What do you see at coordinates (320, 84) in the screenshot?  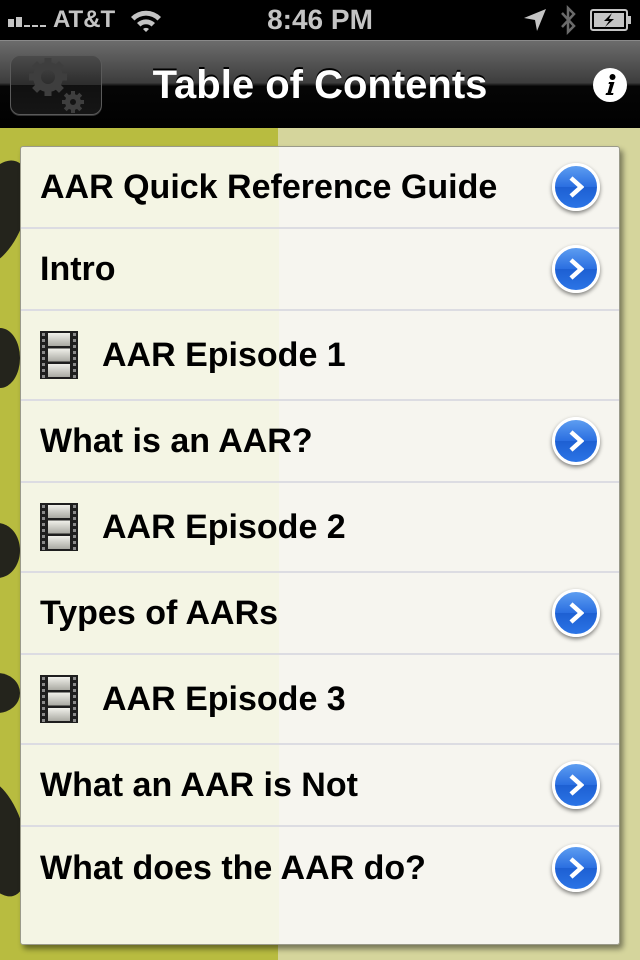 I see `nav-title: Table of Contents` at bounding box center [320, 84].